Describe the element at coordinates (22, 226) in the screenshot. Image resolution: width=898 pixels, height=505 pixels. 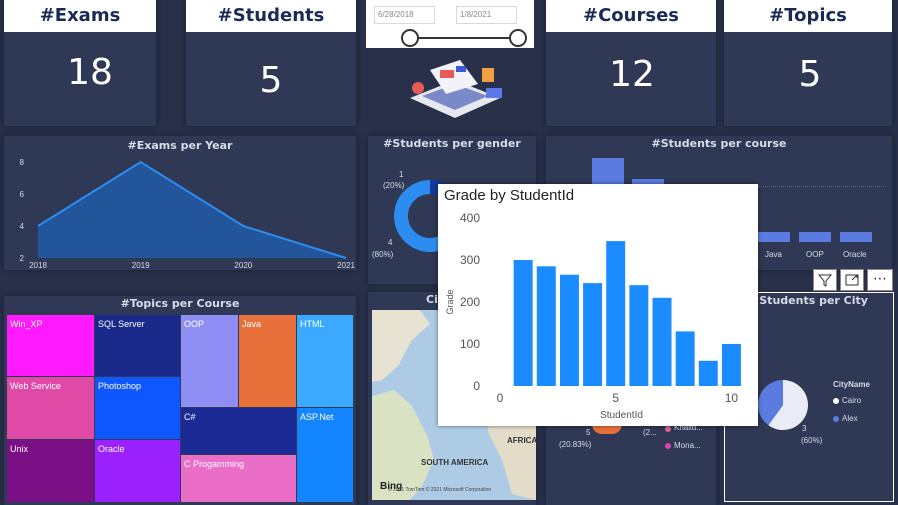
I see `exams-y-tick: 4` at that location.